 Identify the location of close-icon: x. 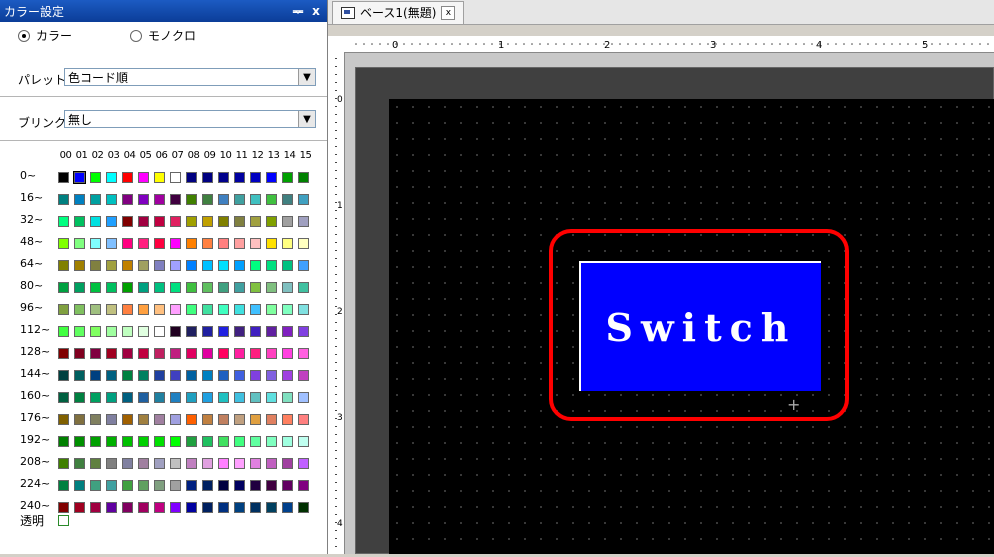
(316, 11).